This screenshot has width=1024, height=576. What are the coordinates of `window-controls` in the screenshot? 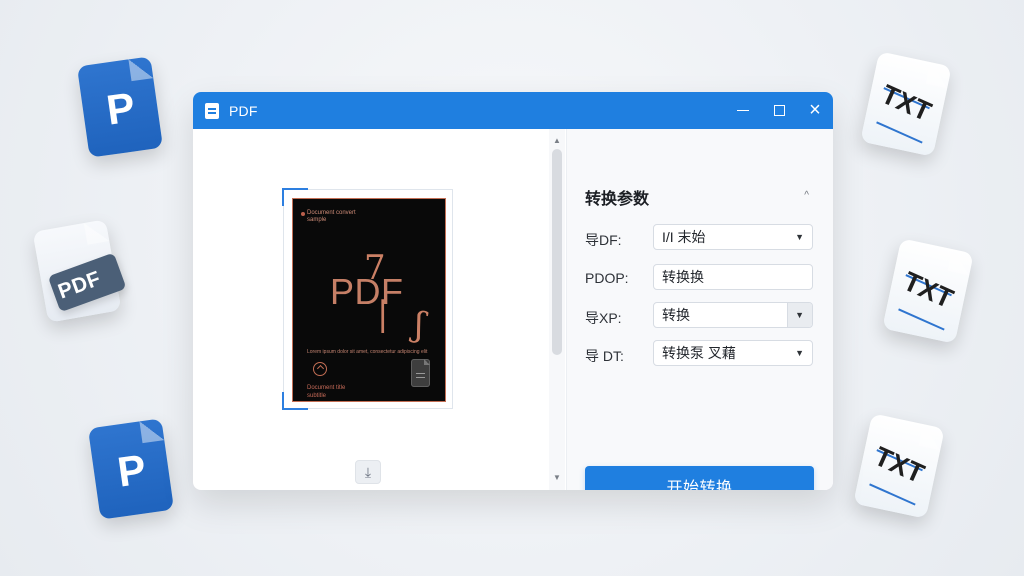 It's located at (779, 110).